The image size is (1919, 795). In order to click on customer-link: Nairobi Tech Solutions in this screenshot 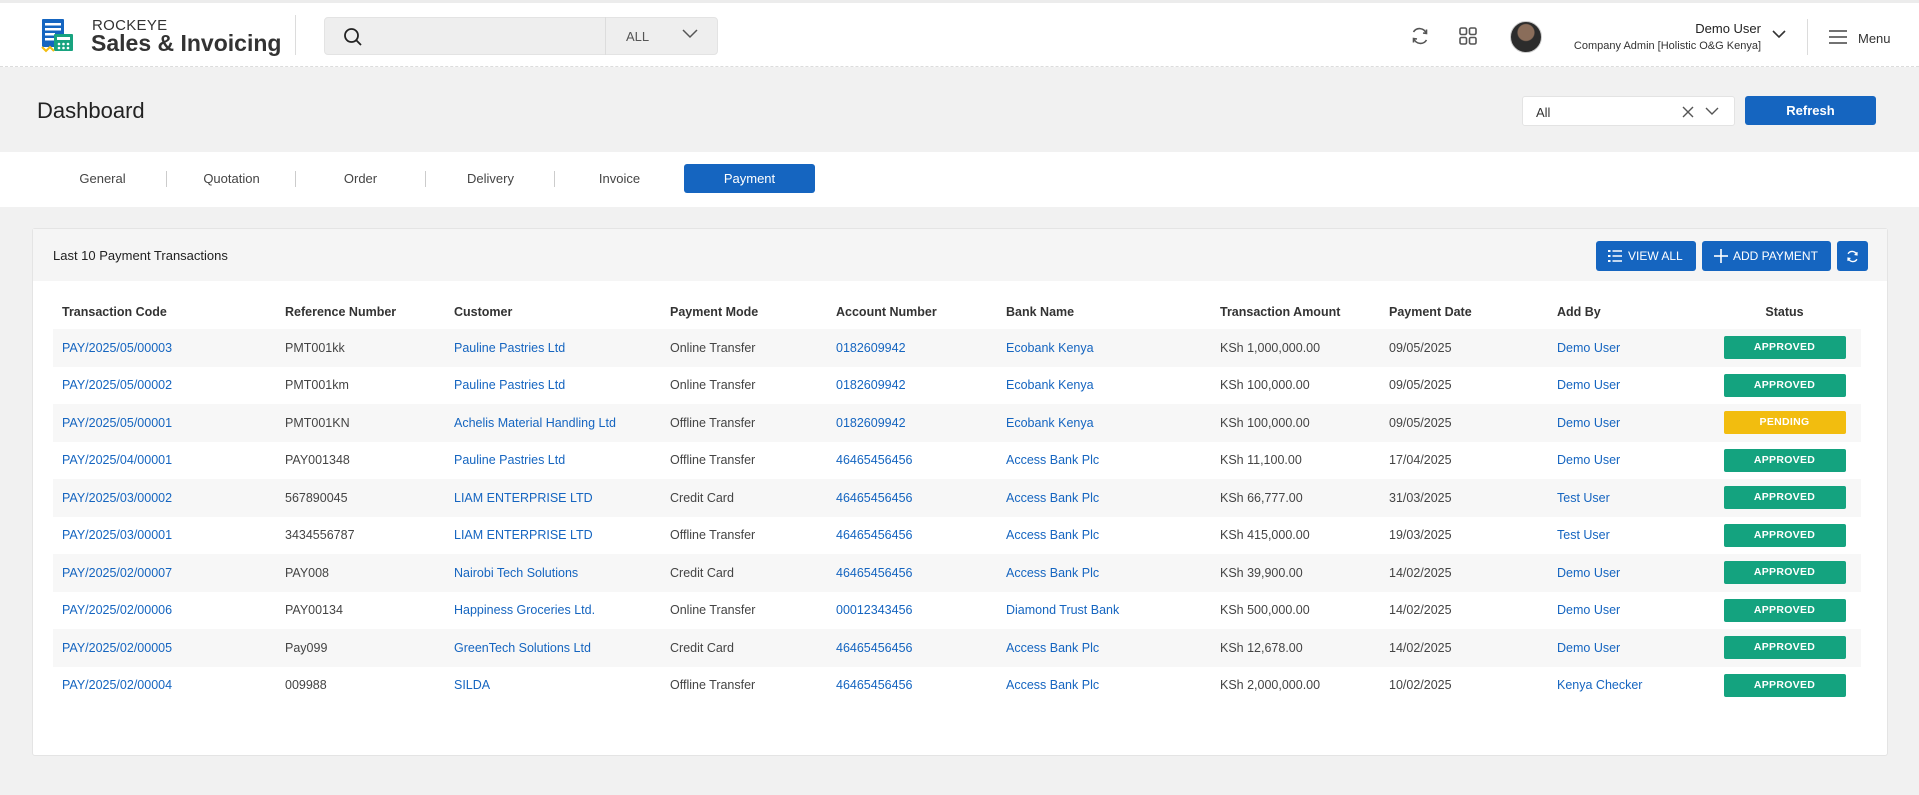, I will do `click(553, 573)`.